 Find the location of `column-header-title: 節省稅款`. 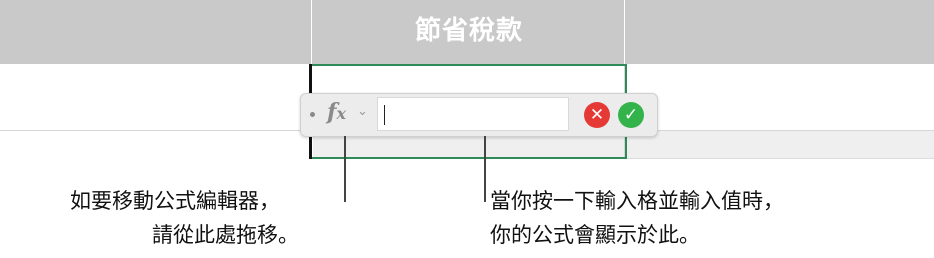

column-header-title: 節省稅款 is located at coordinates (469, 28).